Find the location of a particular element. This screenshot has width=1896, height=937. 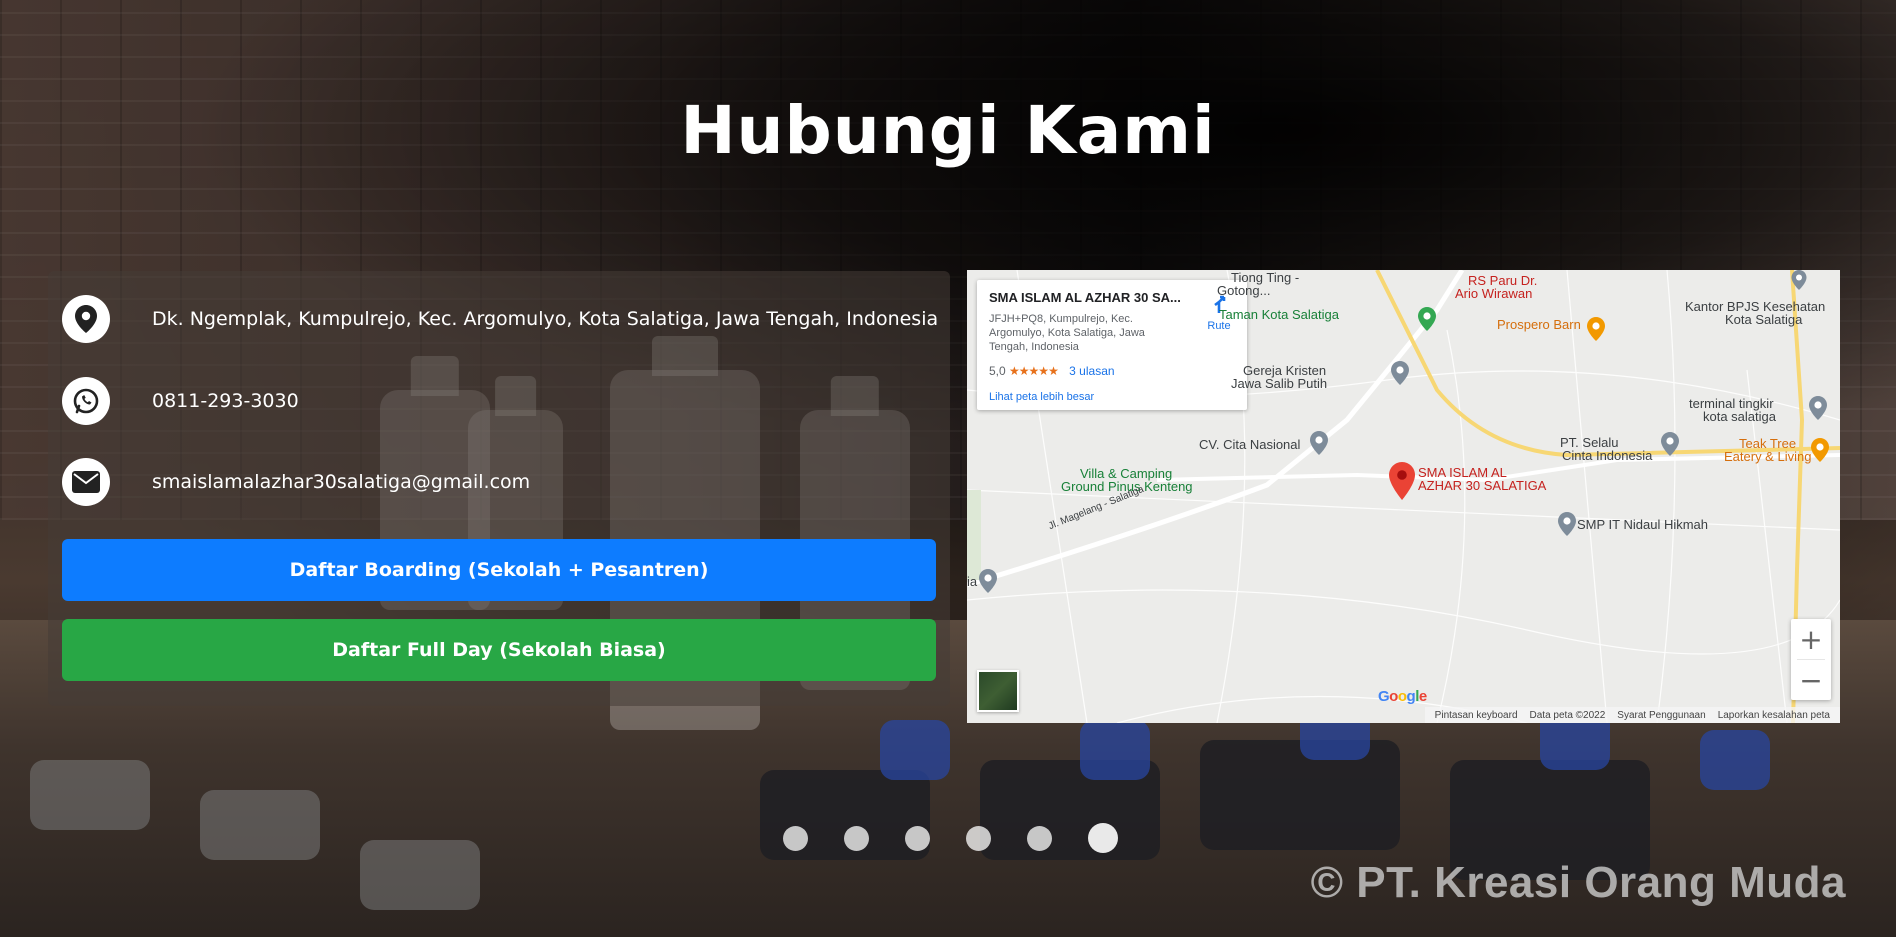

terms-link: Syarat Penggunaan is located at coordinates (1661, 715).